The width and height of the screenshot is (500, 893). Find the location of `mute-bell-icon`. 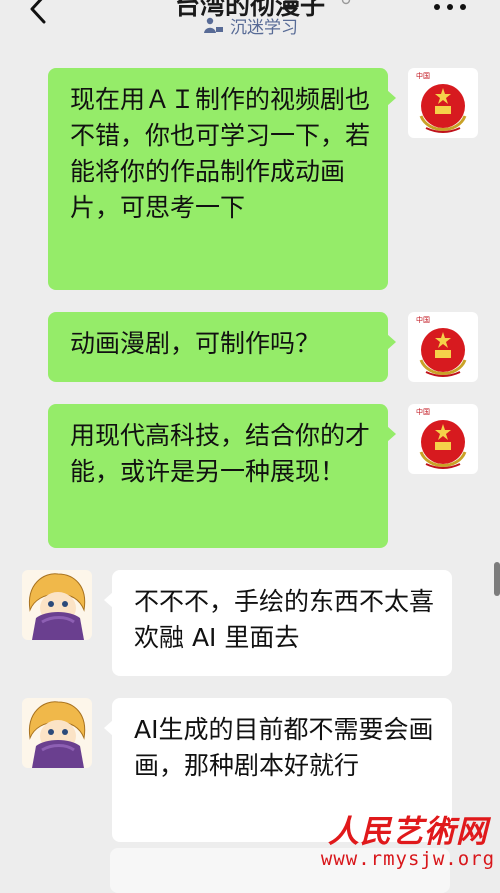

mute-bell-icon is located at coordinates (346, 2).